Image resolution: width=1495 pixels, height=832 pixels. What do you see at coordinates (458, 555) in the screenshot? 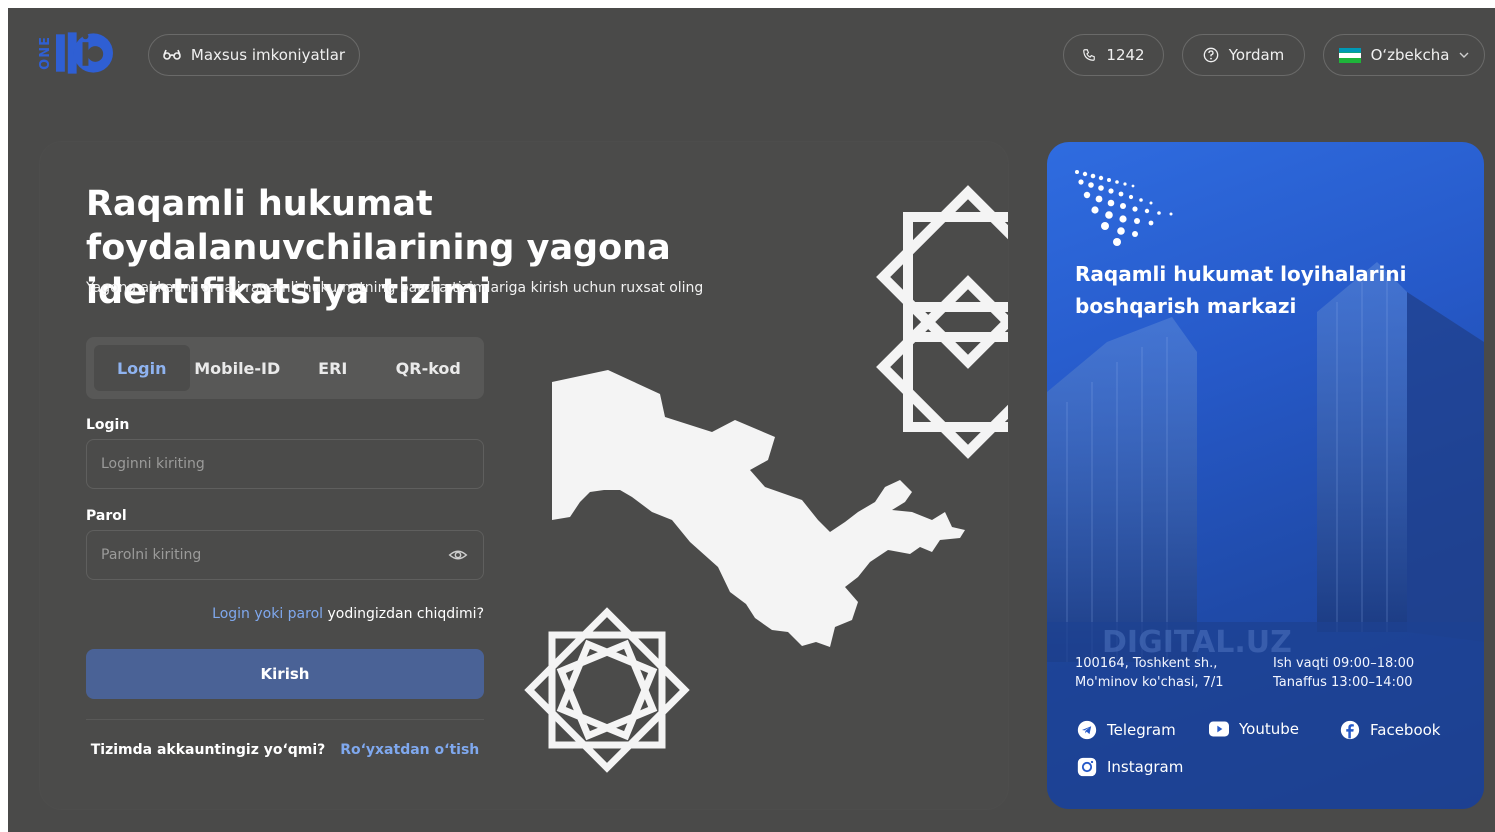
I see `eye-icon` at bounding box center [458, 555].